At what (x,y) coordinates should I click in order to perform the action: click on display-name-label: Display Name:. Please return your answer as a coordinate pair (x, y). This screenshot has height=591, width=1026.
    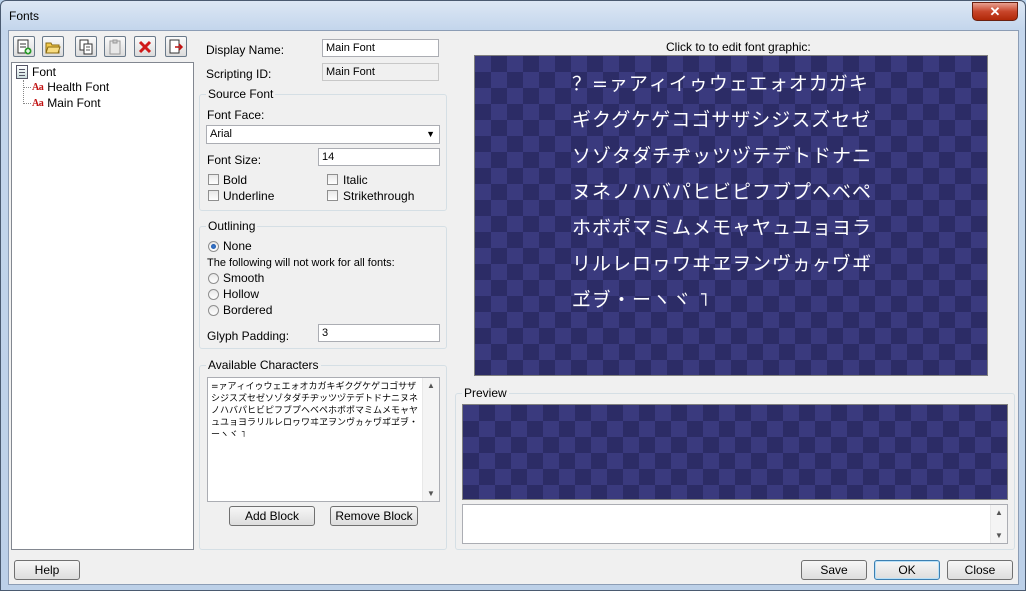
    Looking at the image, I should click on (245, 50).